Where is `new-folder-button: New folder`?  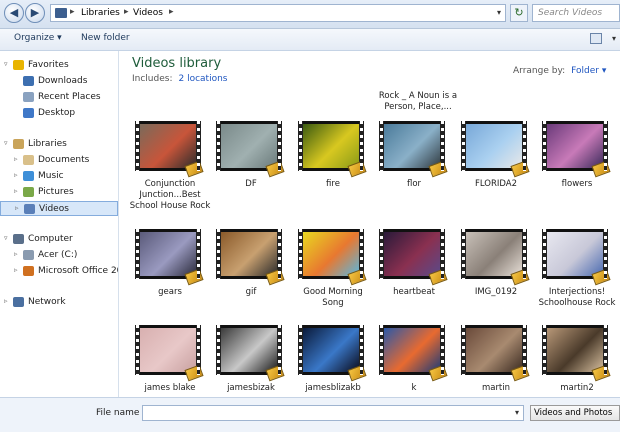
new-folder-button: New folder is located at coordinates (105, 38).